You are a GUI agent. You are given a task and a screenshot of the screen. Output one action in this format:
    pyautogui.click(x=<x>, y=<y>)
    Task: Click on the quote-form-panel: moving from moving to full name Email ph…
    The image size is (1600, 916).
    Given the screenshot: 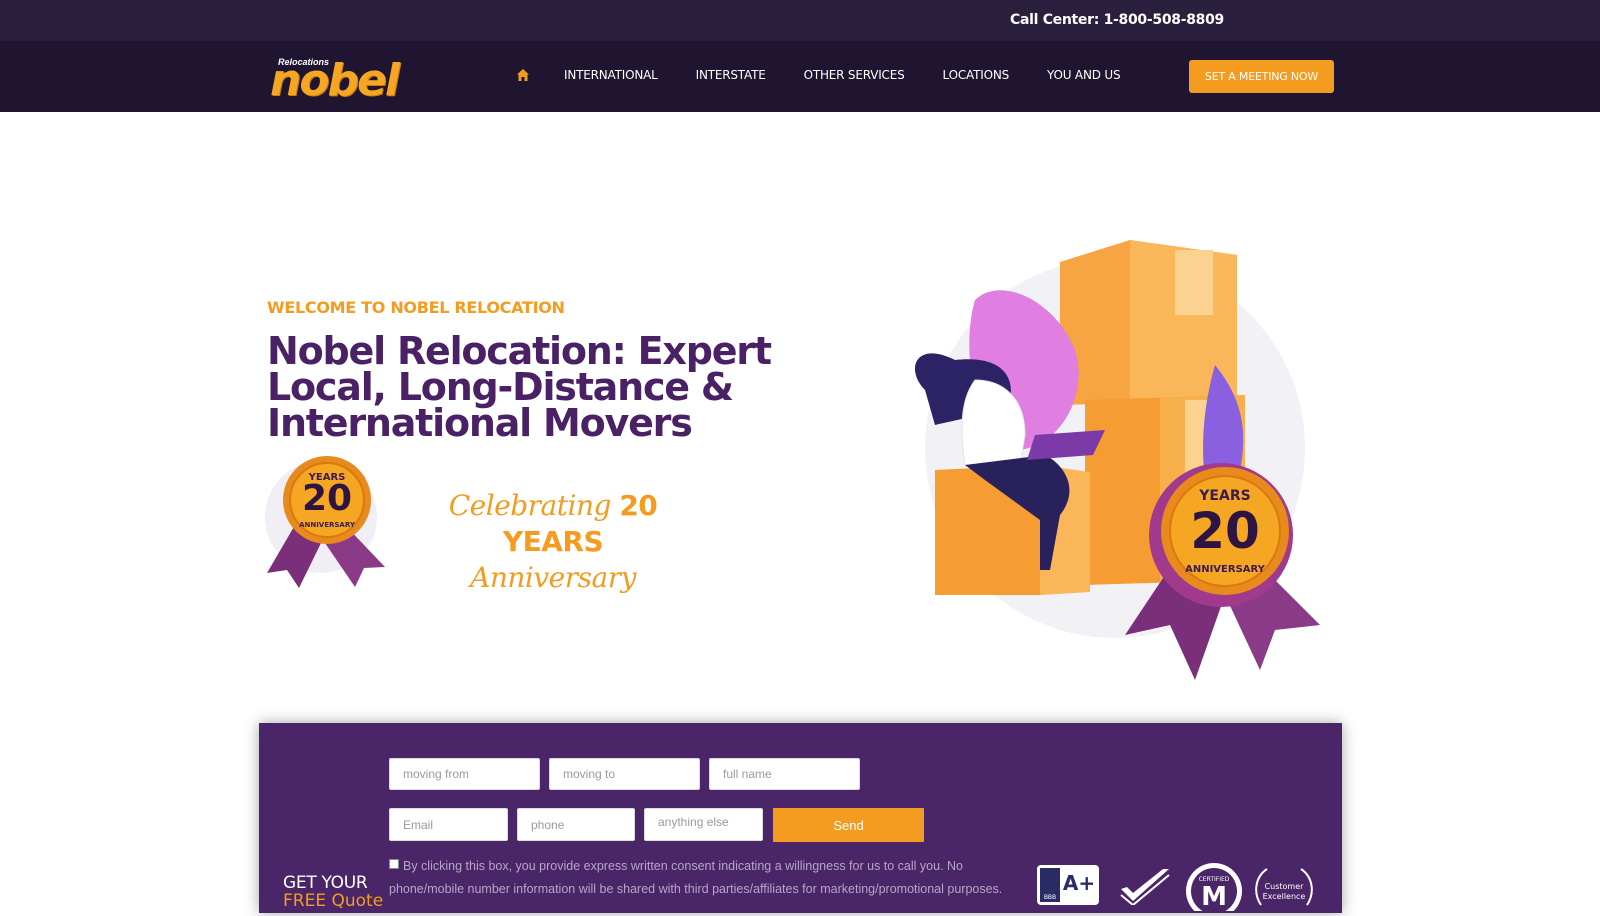 What is the action you would take?
    pyautogui.click(x=800, y=819)
    